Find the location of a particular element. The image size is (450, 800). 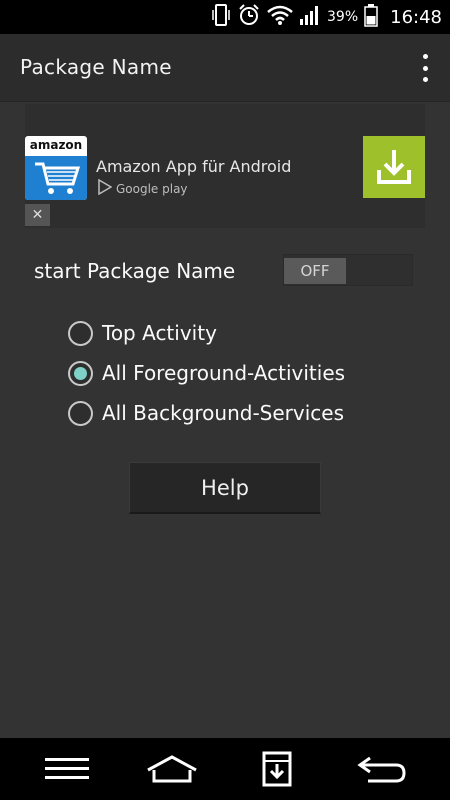

status-bar: 39% 16:48 is located at coordinates (225, 17).